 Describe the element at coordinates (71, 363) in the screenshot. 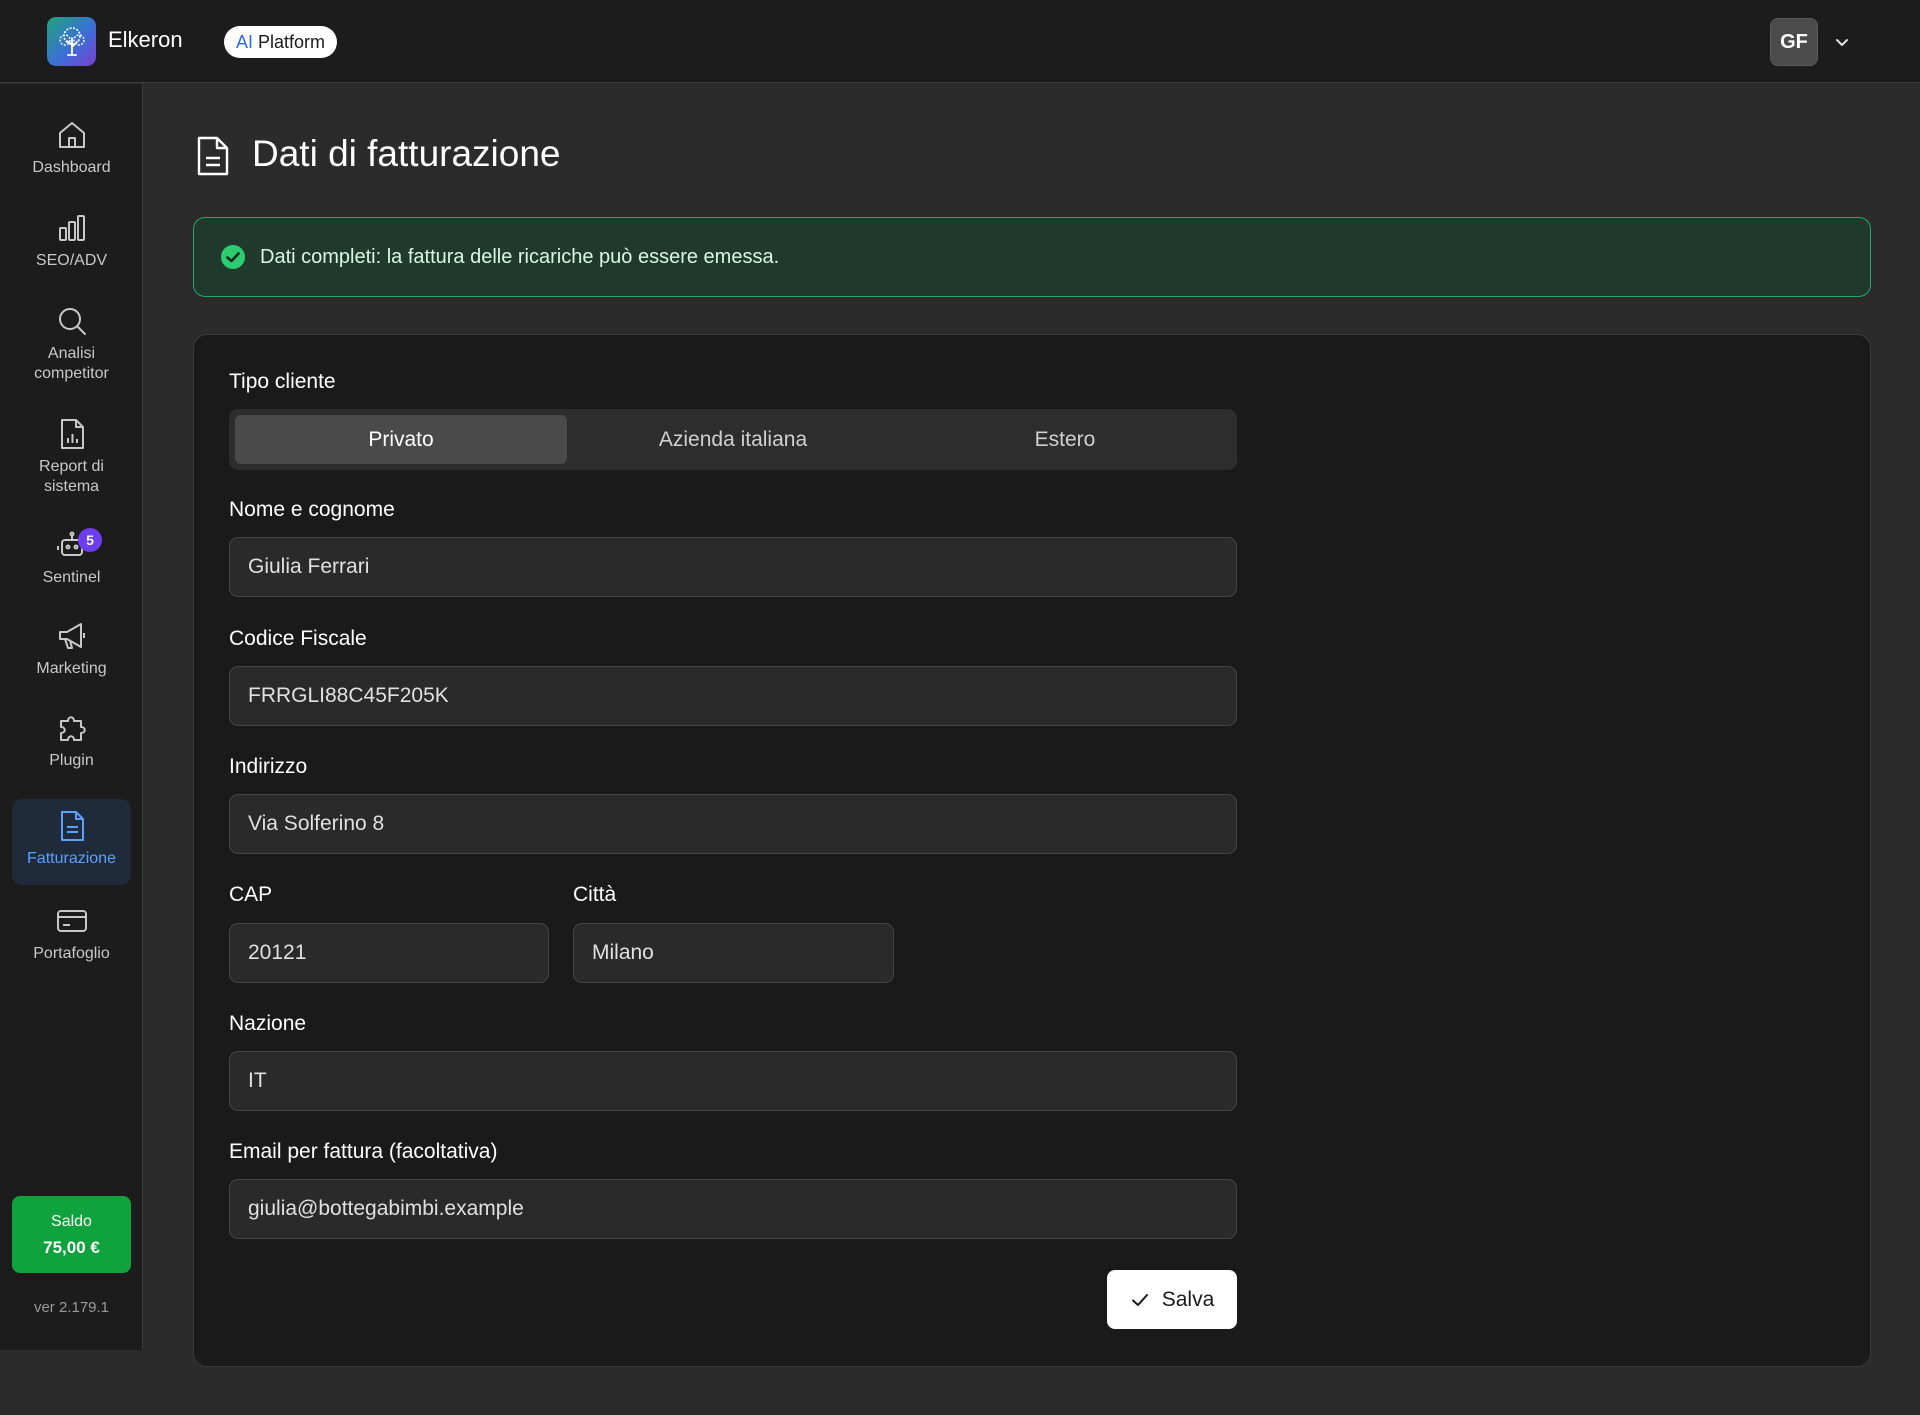

I see `sidebar-item-label: Analisi competitor` at that location.